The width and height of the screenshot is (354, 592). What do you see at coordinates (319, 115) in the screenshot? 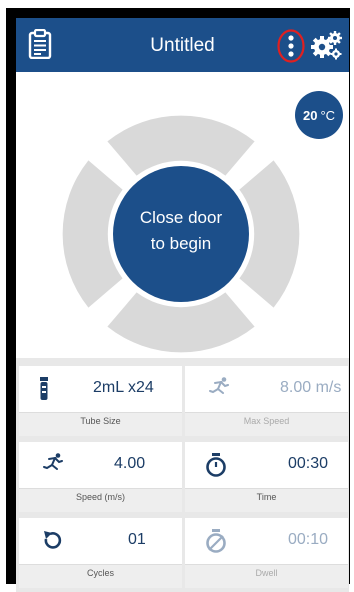
I see `temperature-badge: 20 °C` at bounding box center [319, 115].